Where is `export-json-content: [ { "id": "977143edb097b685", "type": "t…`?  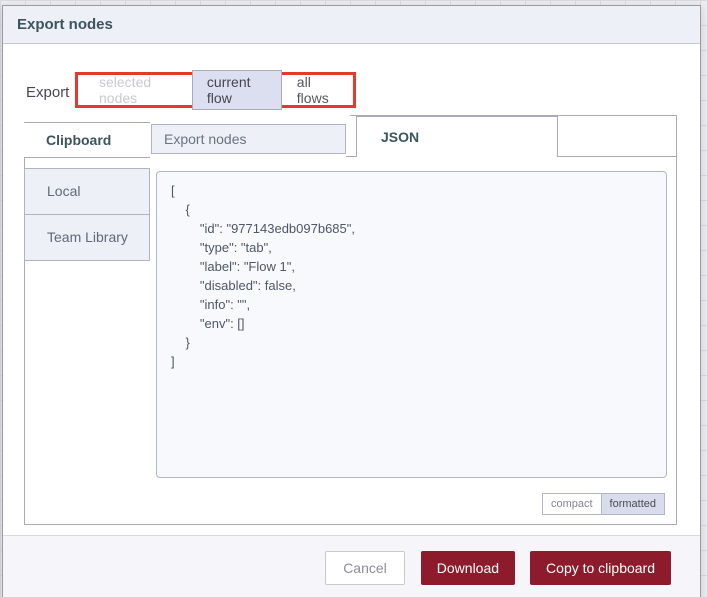
export-json-content: [ { "id": "977143edb097b685", "type": "t… is located at coordinates (263, 276).